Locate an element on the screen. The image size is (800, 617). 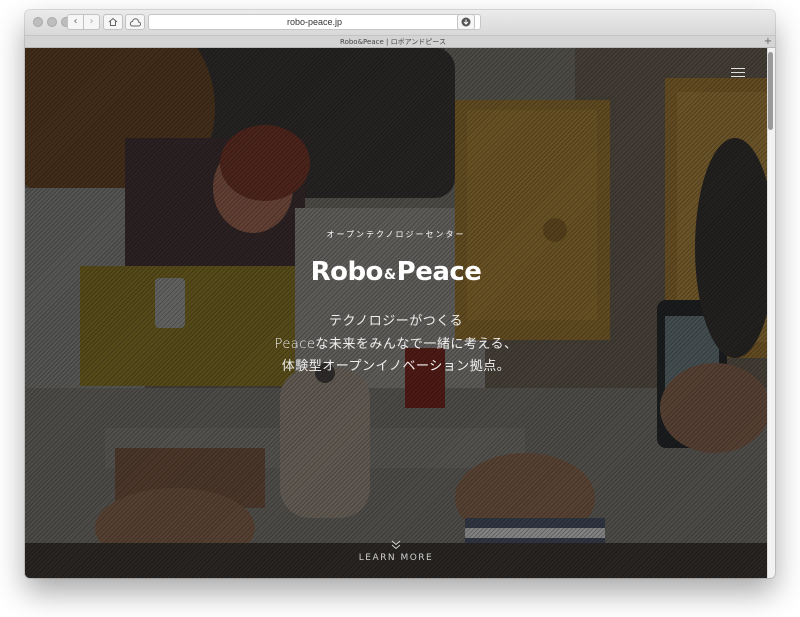
home-icon is located at coordinates (113, 21).